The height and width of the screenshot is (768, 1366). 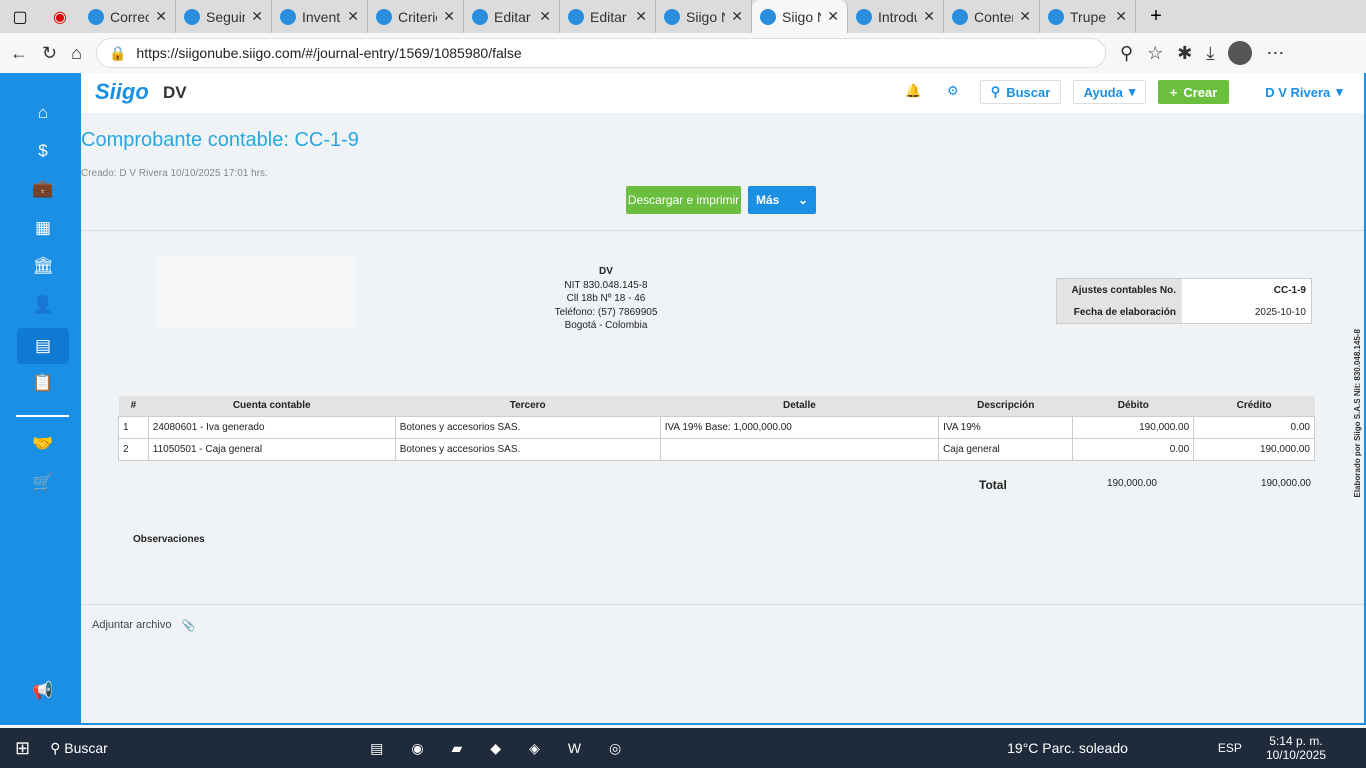 What do you see at coordinates (683, 200) in the screenshot?
I see `download-print-button: Descargar e imprimir` at bounding box center [683, 200].